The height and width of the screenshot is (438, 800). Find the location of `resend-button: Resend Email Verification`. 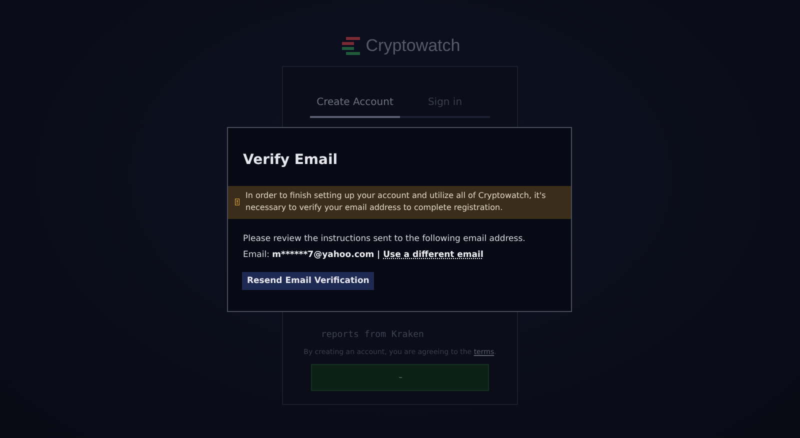

resend-button: Resend Email Verification is located at coordinates (308, 281).